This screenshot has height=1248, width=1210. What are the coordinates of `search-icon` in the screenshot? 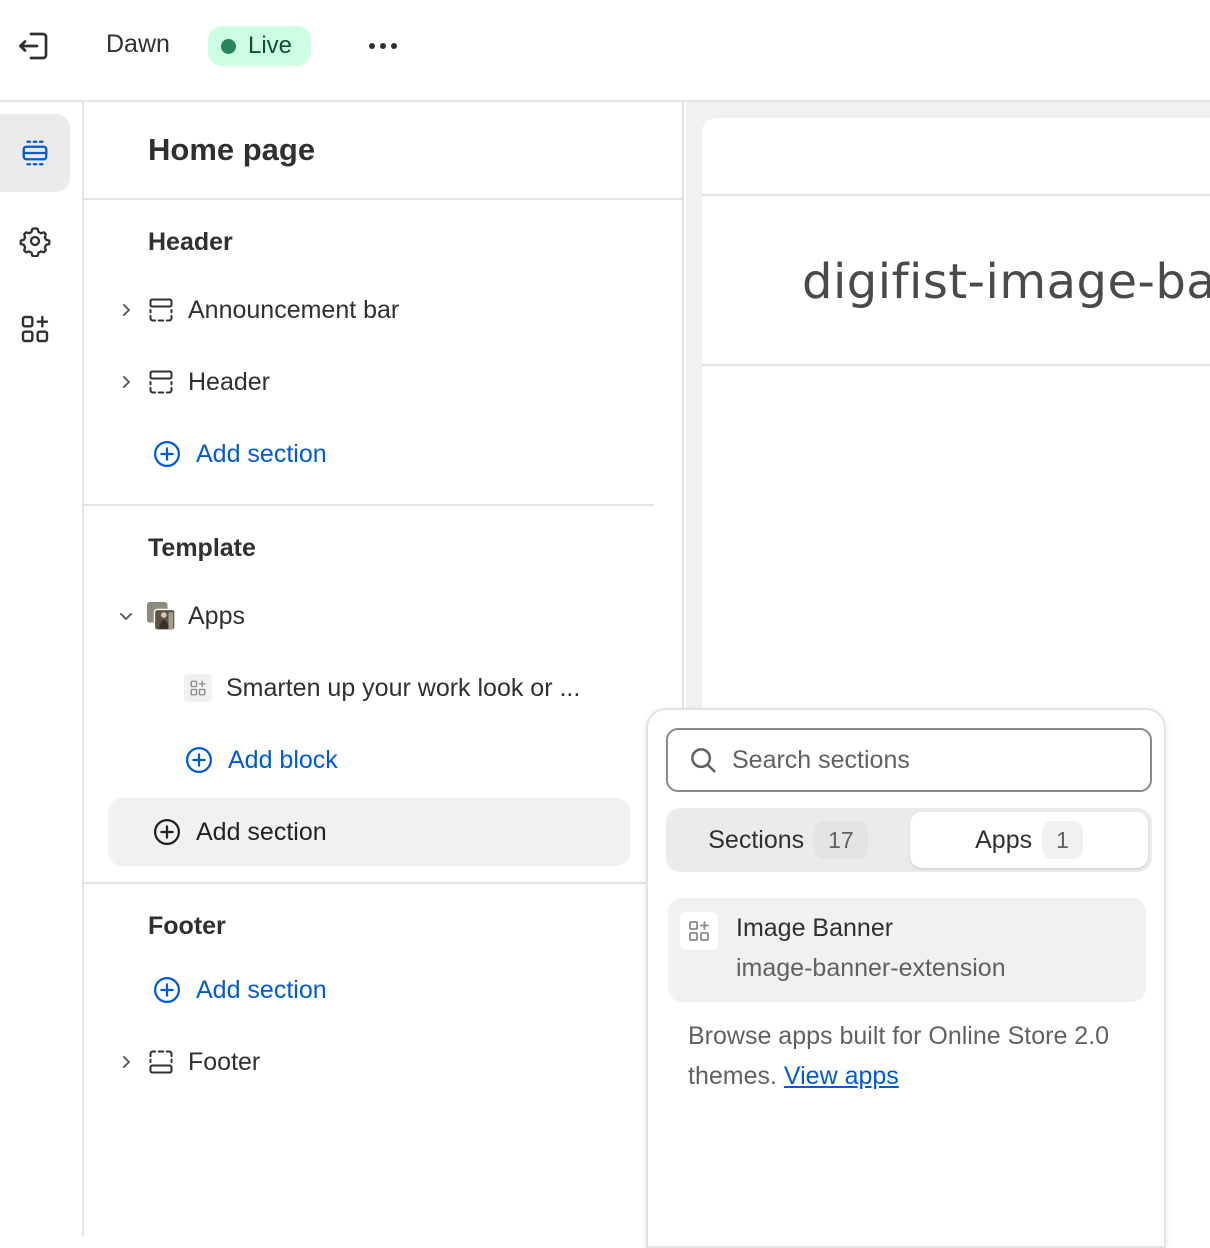 It's located at (703, 760).